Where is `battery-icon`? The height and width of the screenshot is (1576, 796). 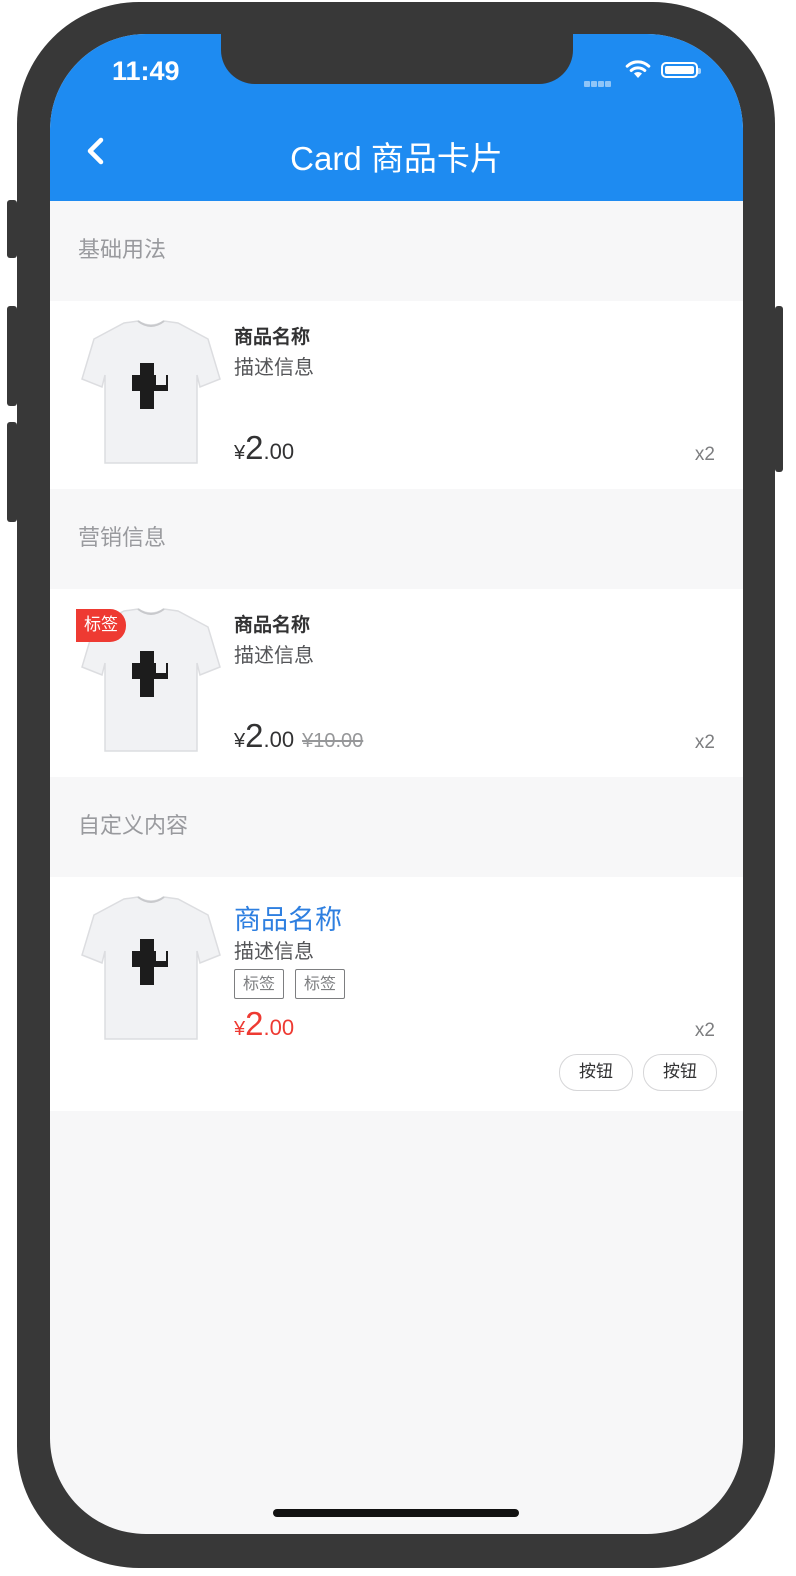 battery-icon is located at coordinates (681, 70).